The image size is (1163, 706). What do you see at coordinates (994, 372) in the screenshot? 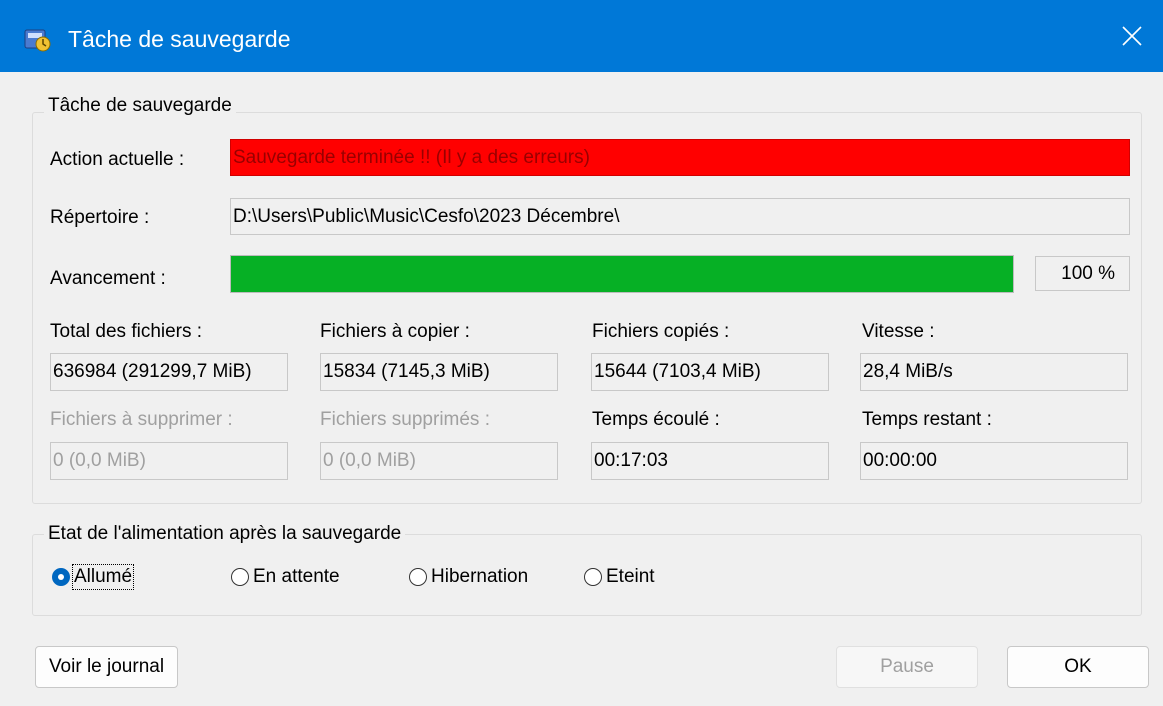
I see `speed-value: 28,4 MiB/s` at bounding box center [994, 372].